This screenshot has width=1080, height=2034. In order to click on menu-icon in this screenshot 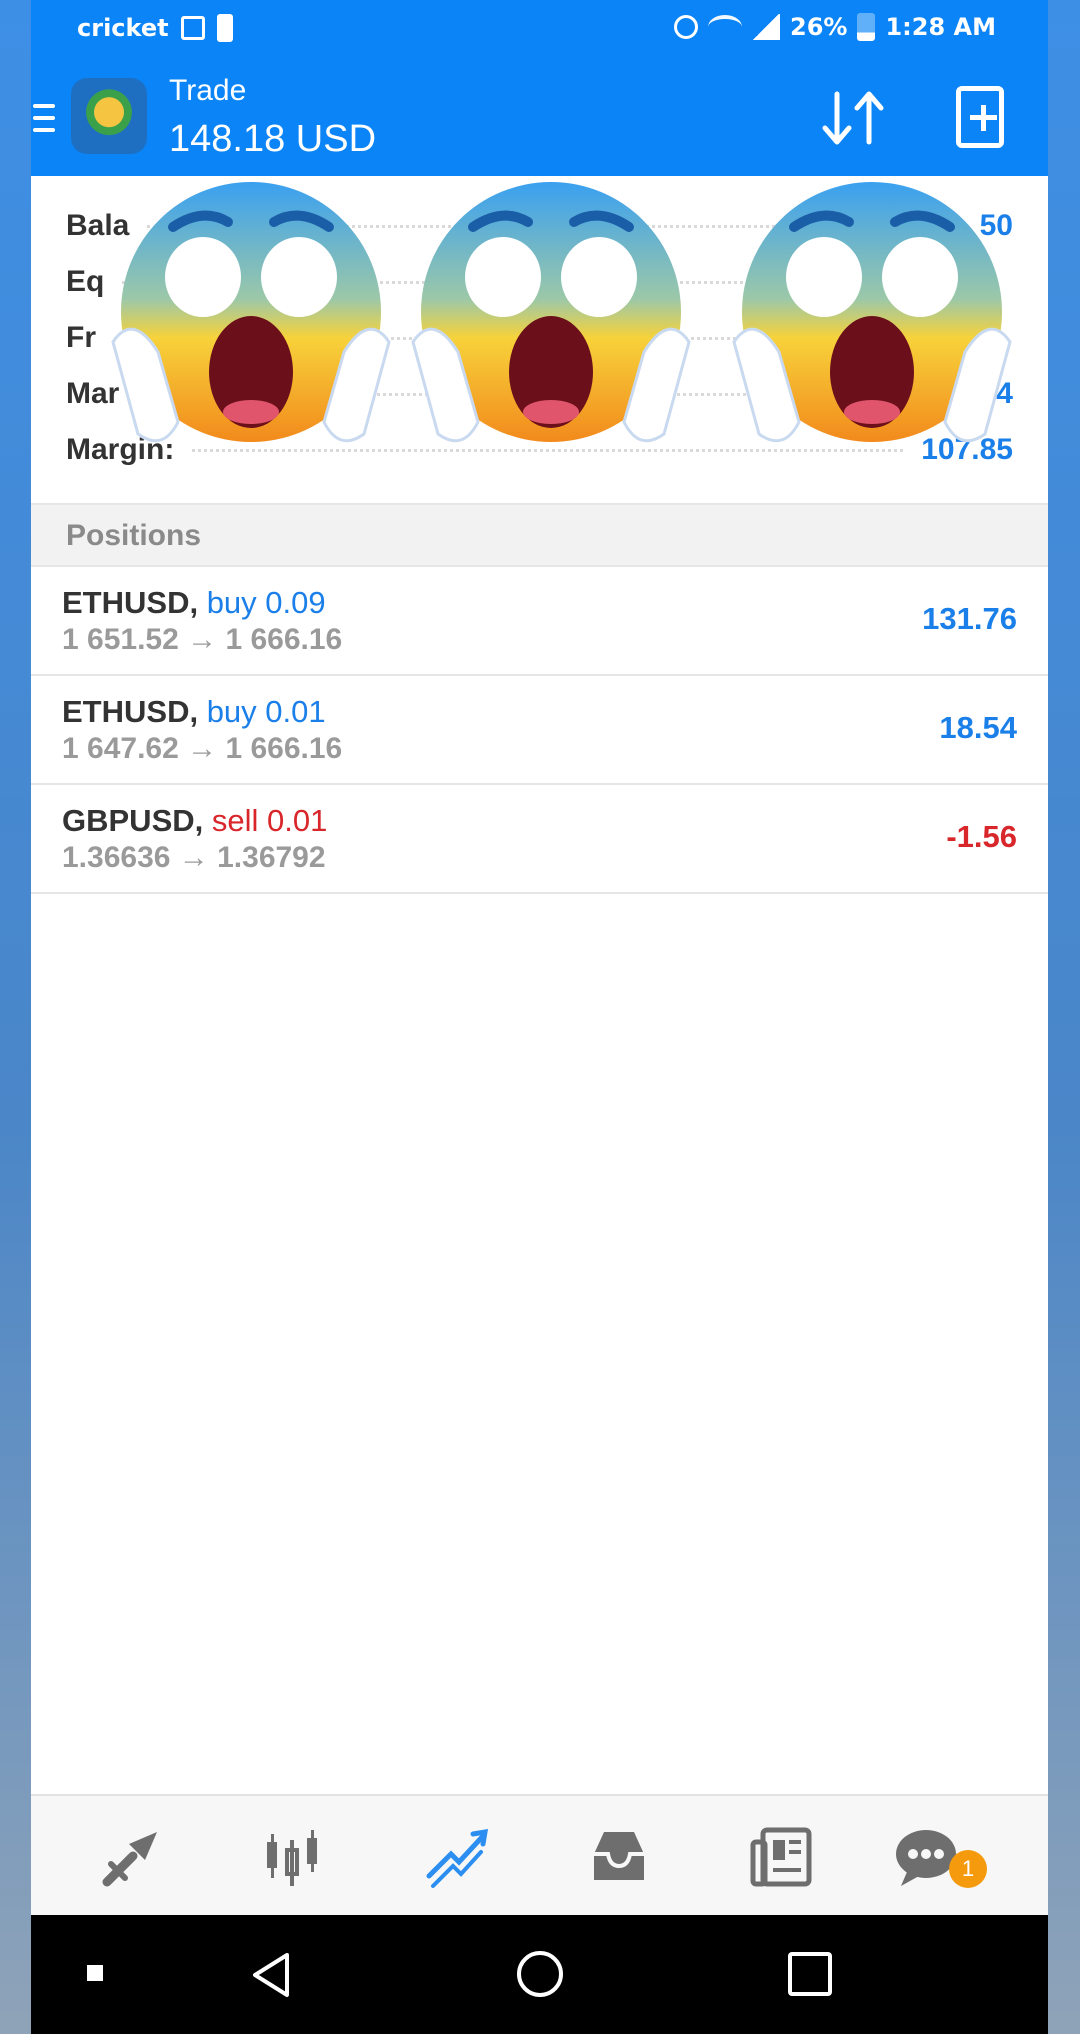, I will do `click(44, 118)`.